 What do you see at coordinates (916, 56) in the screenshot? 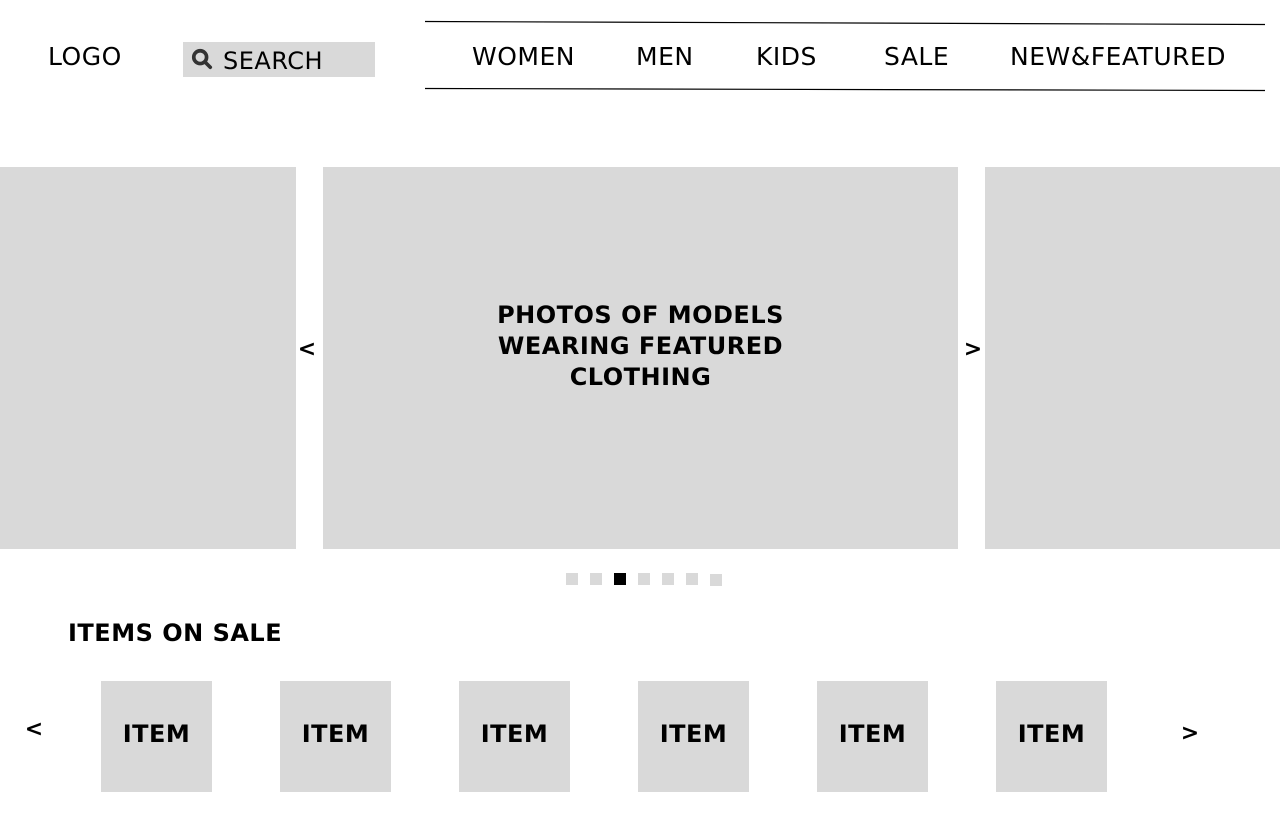
I see `nav-item-sale: SALE` at bounding box center [916, 56].